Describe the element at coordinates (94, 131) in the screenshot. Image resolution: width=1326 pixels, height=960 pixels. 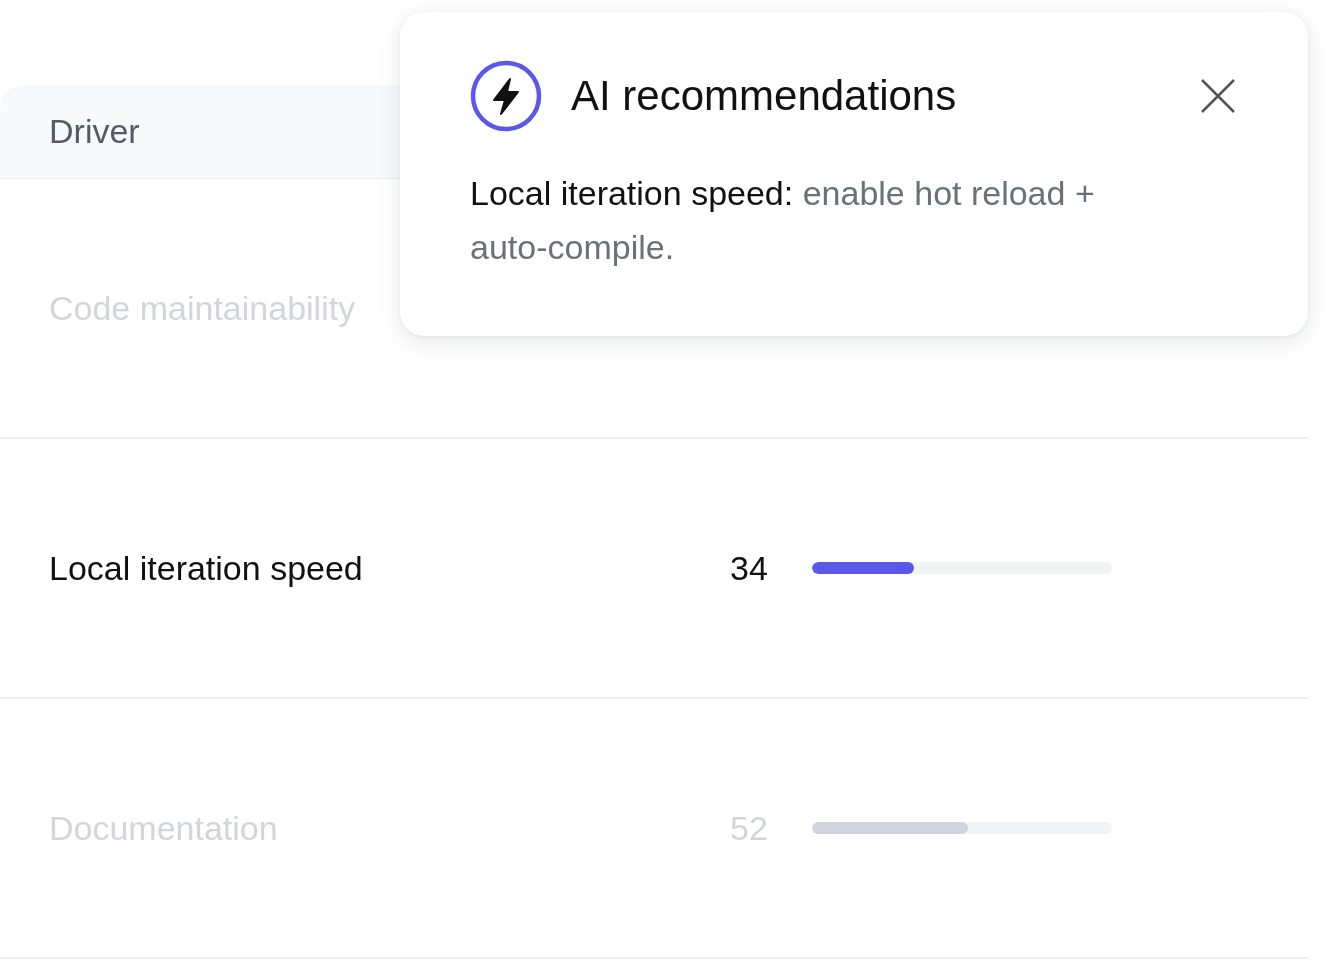
I see `column-header: Driver` at that location.